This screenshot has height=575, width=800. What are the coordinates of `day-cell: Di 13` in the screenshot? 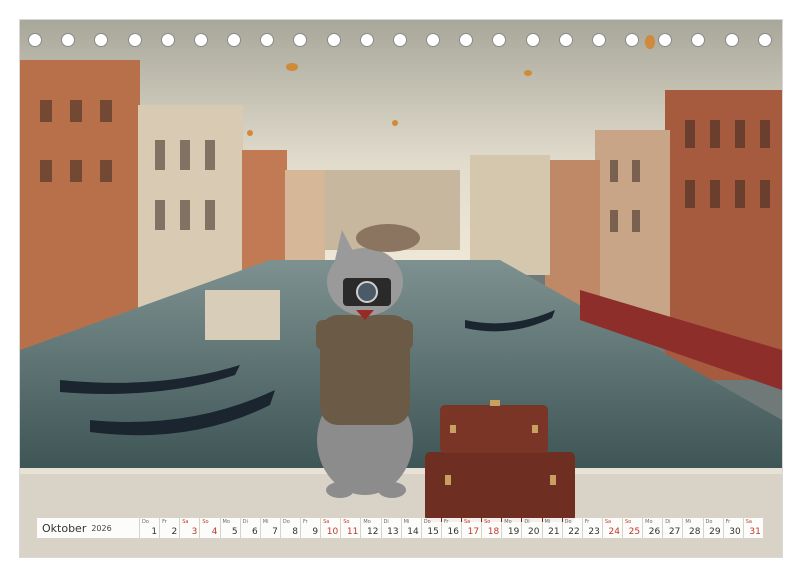 It's located at (391, 528).